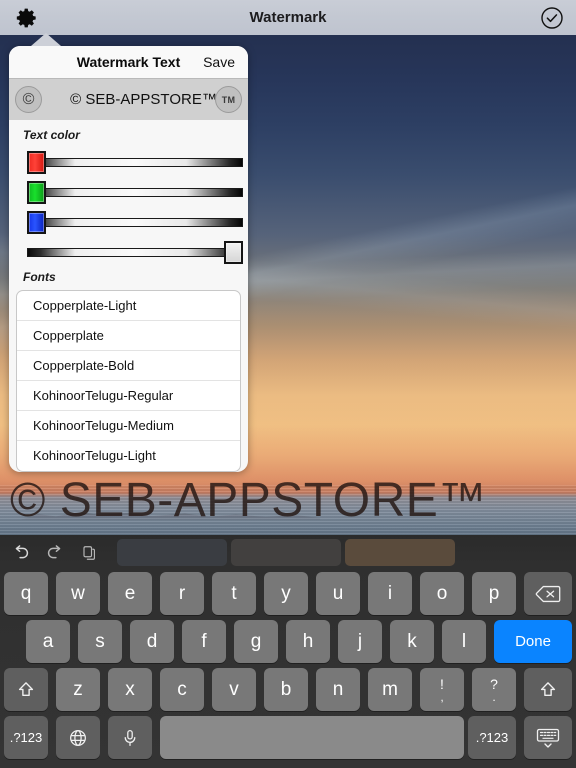 This screenshot has width=576, height=768. I want to click on globe-icon, so click(78, 737).